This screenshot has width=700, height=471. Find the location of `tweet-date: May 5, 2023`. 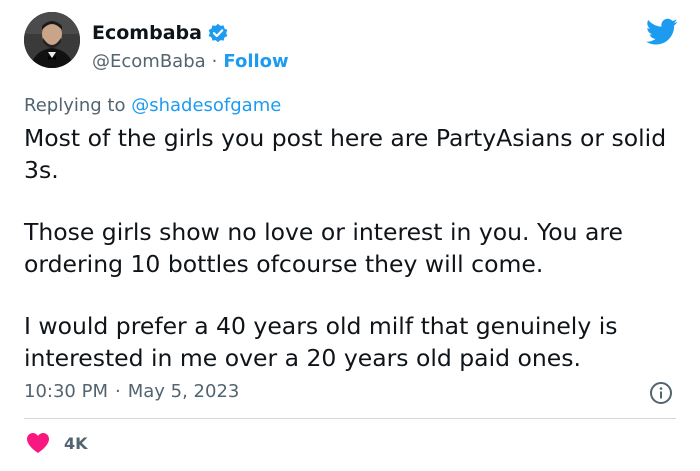

tweet-date: May 5, 2023 is located at coordinates (184, 391).